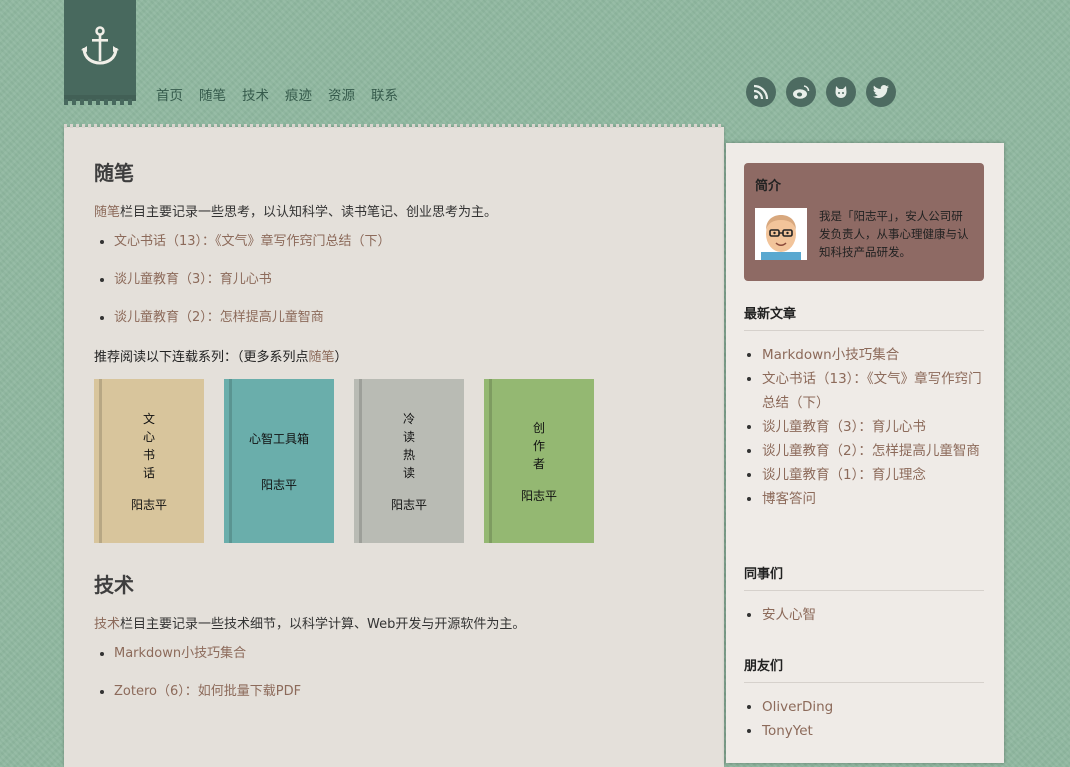 The height and width of the screenshot is (767, 1070). Describe the element at coordinates (255, 94) in the screenshot. I see `nav-tech: 技术` at that location.